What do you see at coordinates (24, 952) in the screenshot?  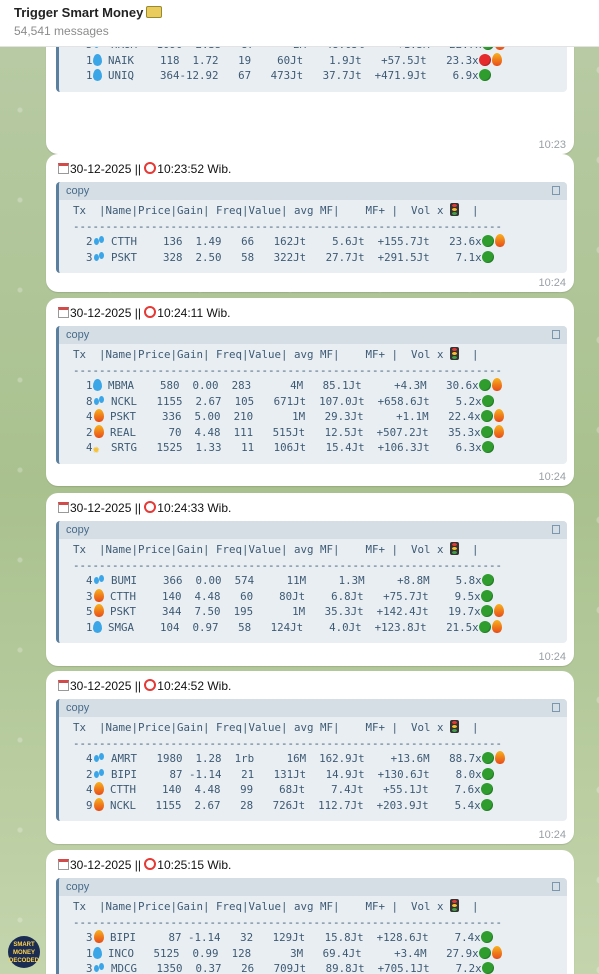 I see `channel-avatar: SMART MONEY DECODED` at bounding box center [24, 952].